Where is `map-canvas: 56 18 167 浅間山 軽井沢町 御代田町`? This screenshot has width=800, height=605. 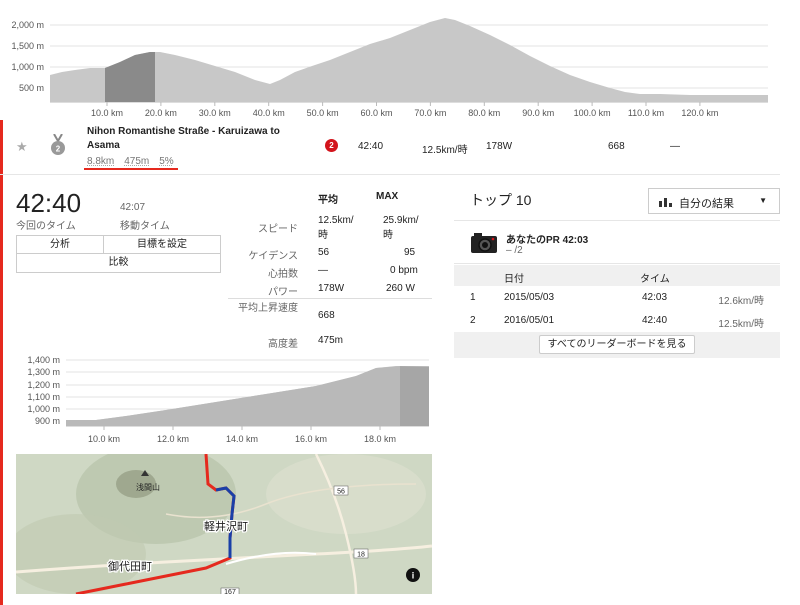 map-canvas: 56 18 167 浅間山 軽井沢町 御代田町 is located at coordinates (224, 524).